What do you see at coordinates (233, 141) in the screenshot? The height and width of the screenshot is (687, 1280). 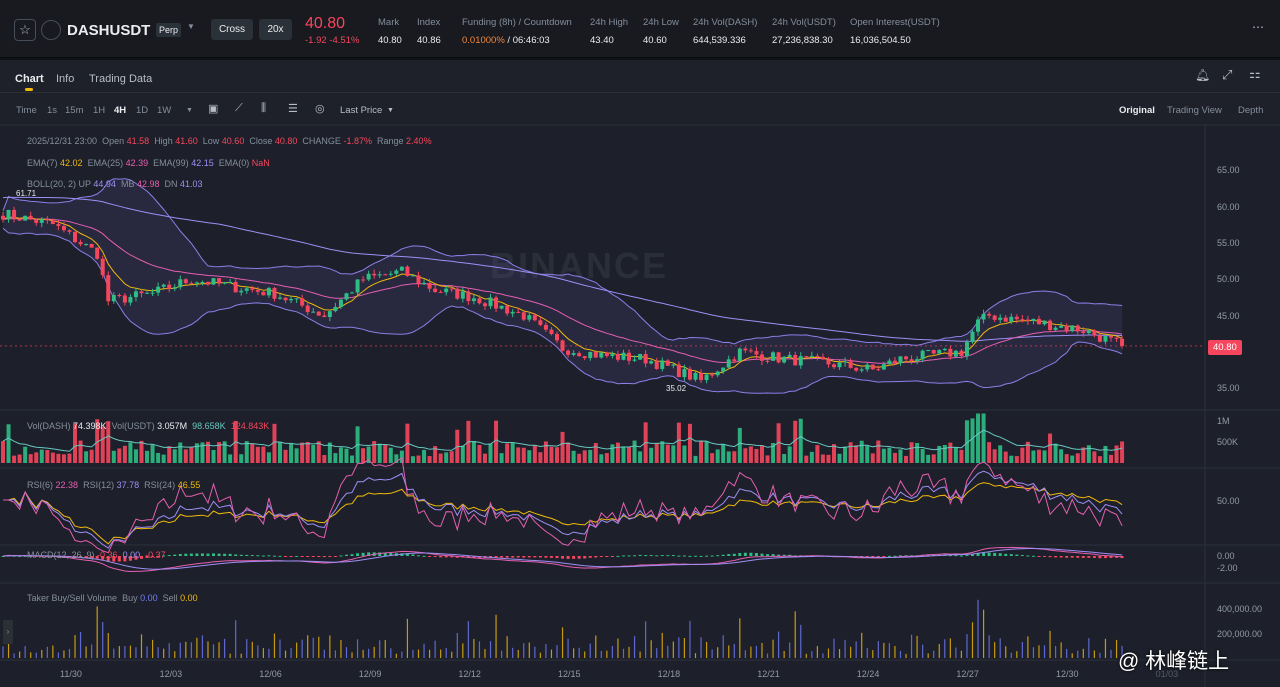 I see `legend-low: 40.60` at bounding box center [233, 141].